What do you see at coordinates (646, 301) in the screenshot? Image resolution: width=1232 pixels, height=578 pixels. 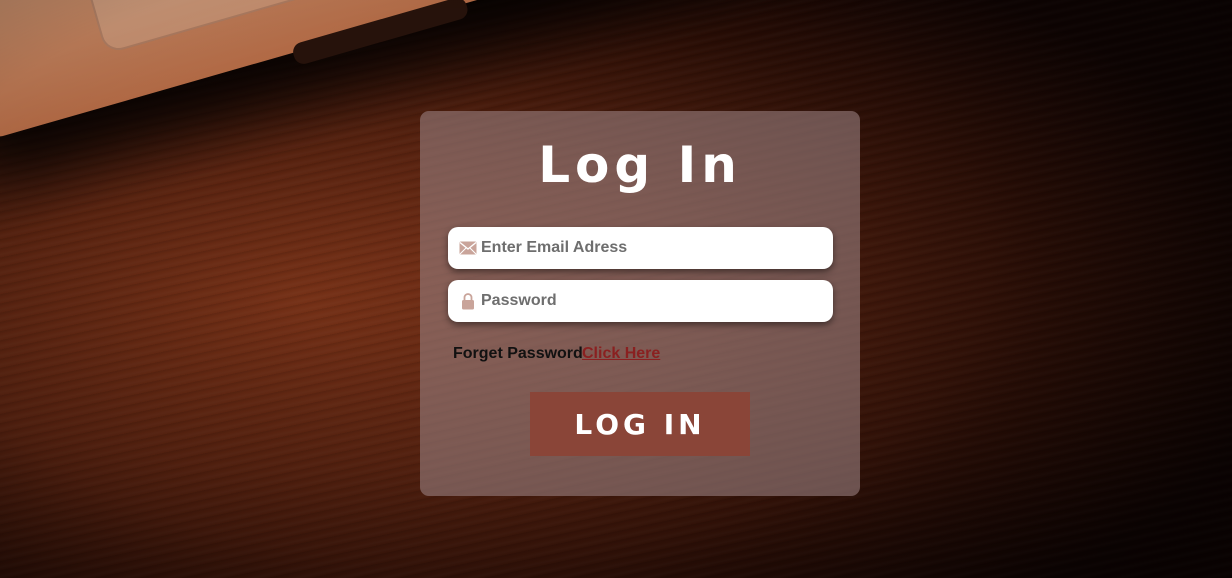 I see `password-input` at bounding box center [646, 301].